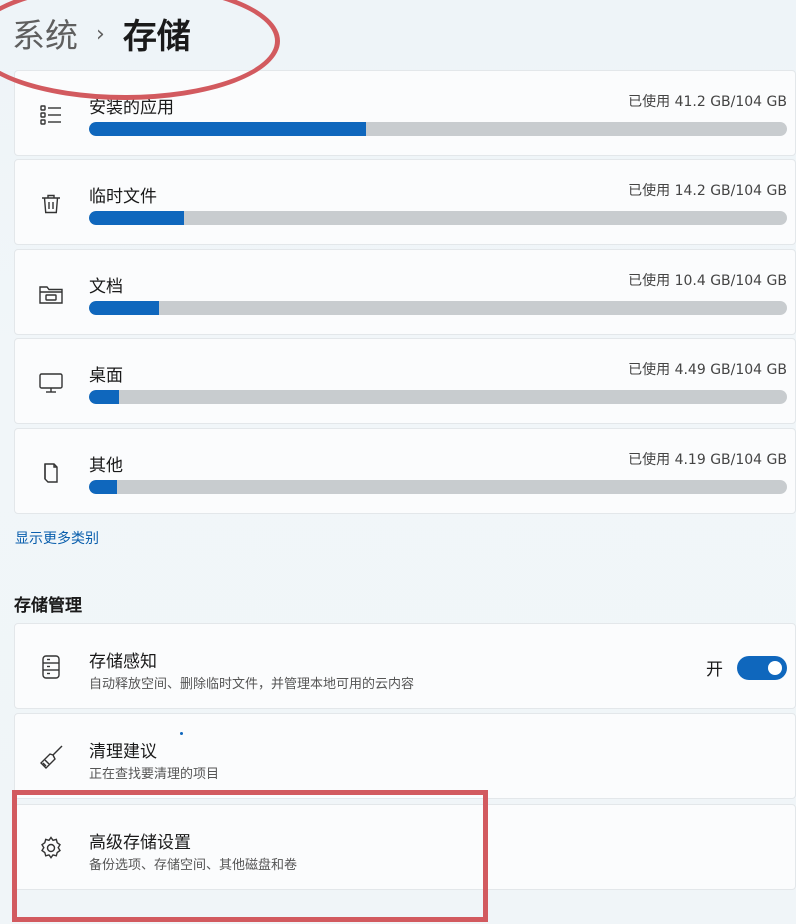 The height and width of the screenshot is (924, 796). I want to click on advanced-storage-settings-row: 高级存储设置 备份选项、存储空间、其他磁盘和卷, so click(405, 847).